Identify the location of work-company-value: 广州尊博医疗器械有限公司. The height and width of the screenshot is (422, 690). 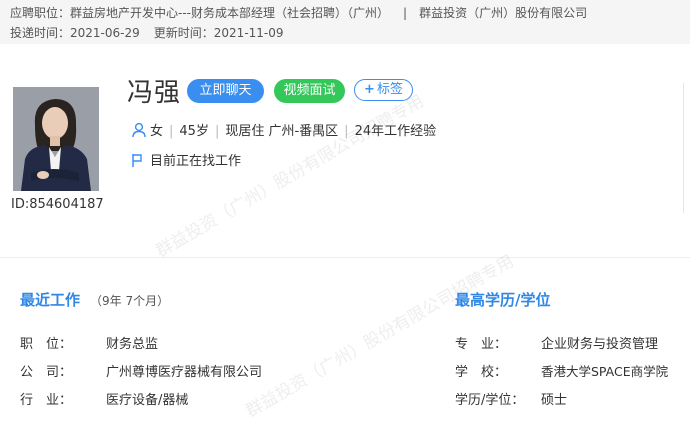
(184, 372).